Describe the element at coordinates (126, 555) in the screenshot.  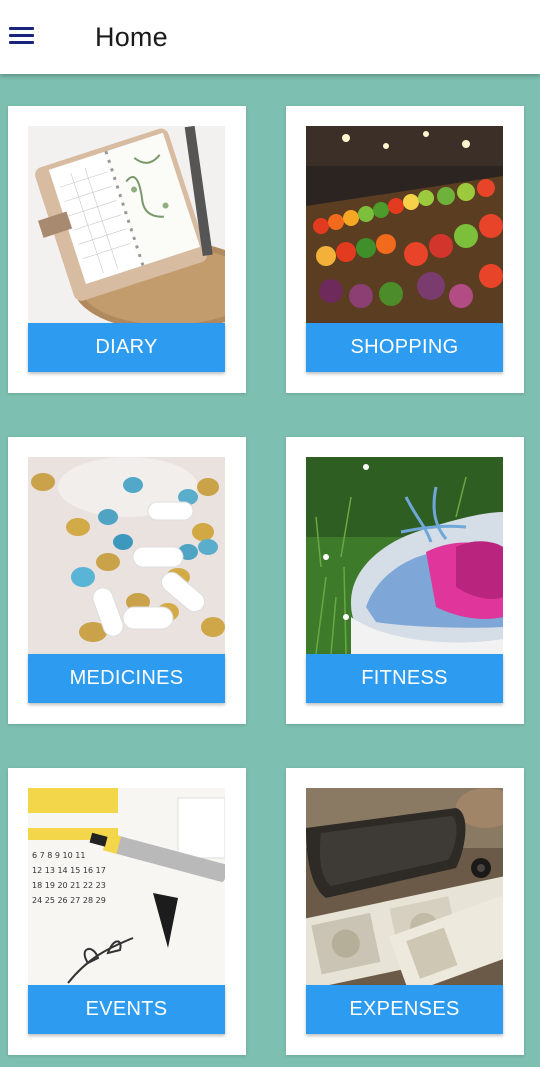
I see `medicines-image` at that location.